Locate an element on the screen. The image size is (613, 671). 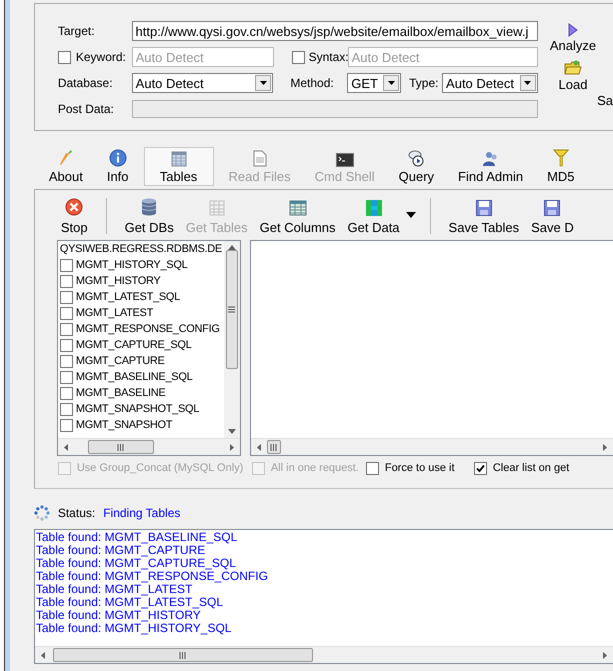
grid-icon is located at coordinates (216, 208).